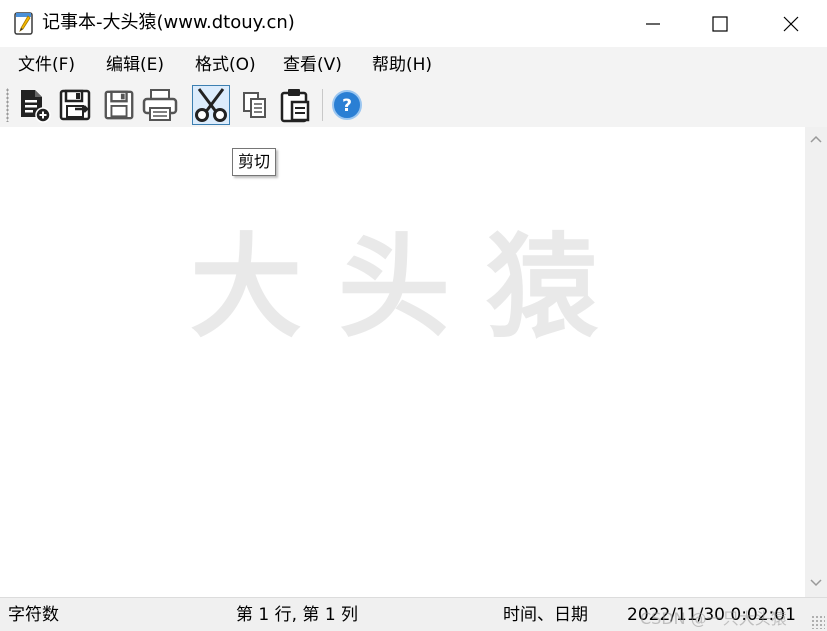 Image resolution: width=827 pixels, height=631 pixels. What do you see at coordinates (7, 105) in the screenshot?
I see `toolbar-grip` at bounding box center [7, 105].